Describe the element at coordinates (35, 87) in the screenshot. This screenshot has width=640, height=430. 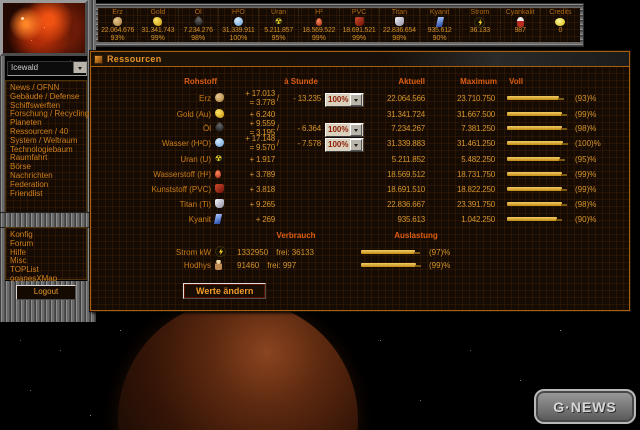
I see `sidebar-menu-label: News / OFNN` at that location.